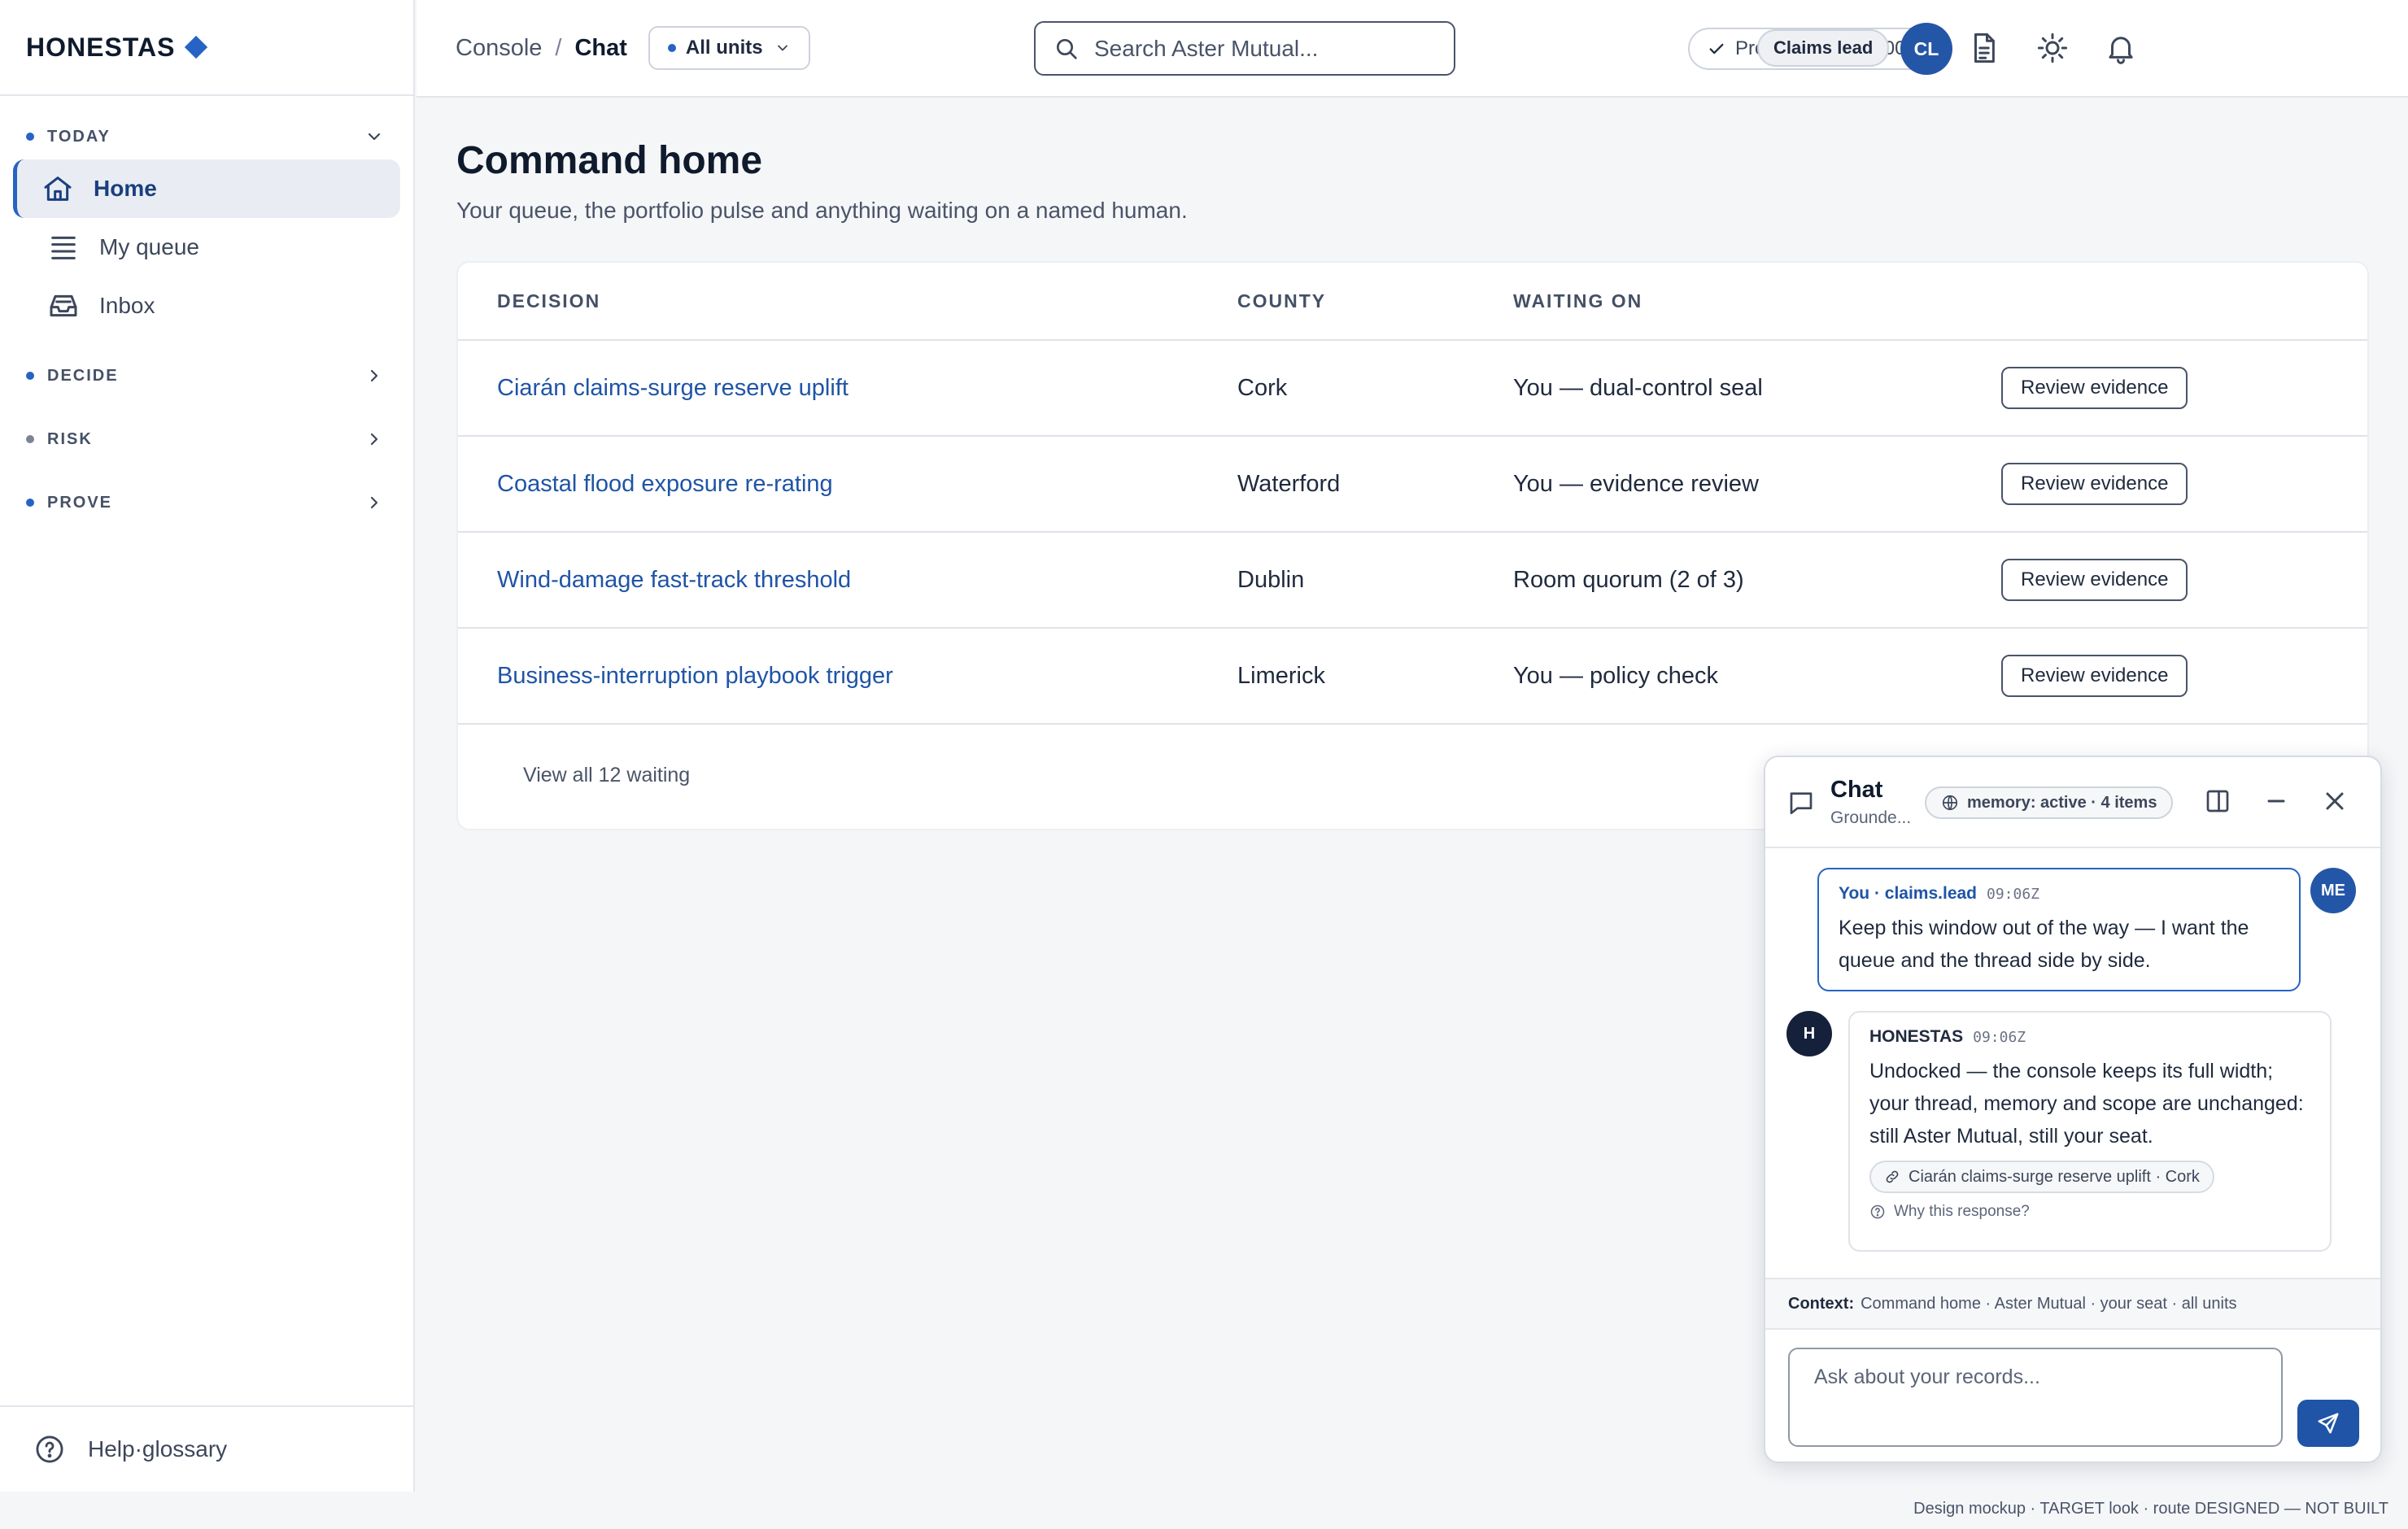 This screenshot has height=1529, width=2408. I want to click on message-time: 09:06Z, so click(2000, 1037).